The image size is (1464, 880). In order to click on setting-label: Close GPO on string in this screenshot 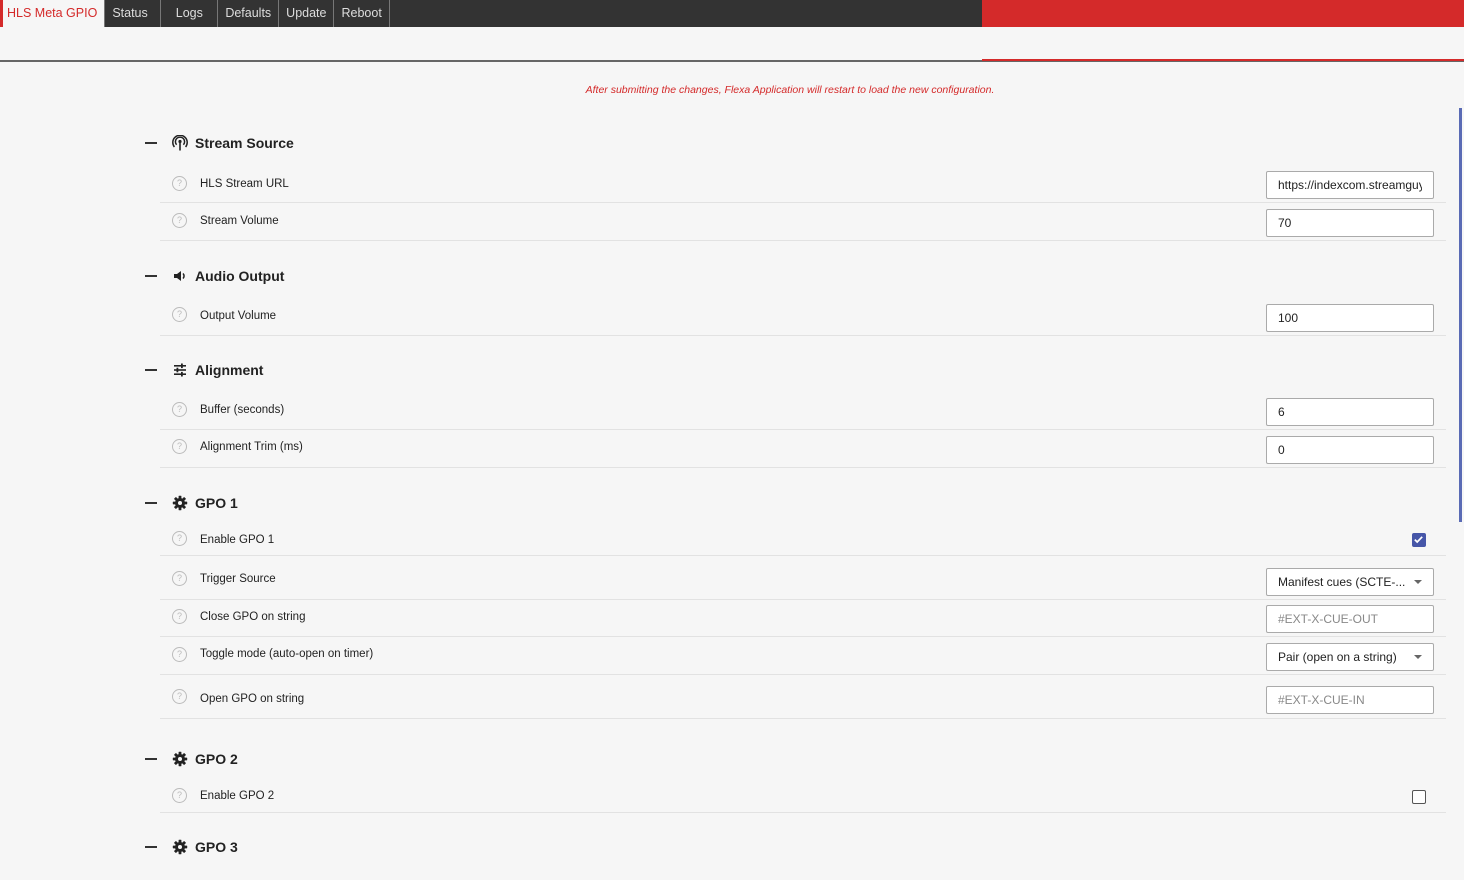, I will do `click(253, 617)`.